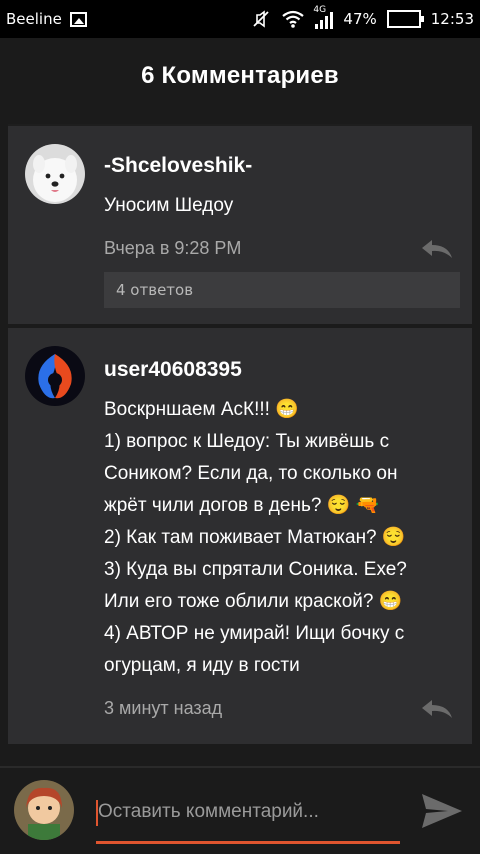 The height and width of the screenshot is (854, 480). What do you see at coordinates (247, 441) in the screenshot?
I see `comment-line: 1) вопрос к Шедоу: Ты живёшь с` at bounding box center [247, 441].